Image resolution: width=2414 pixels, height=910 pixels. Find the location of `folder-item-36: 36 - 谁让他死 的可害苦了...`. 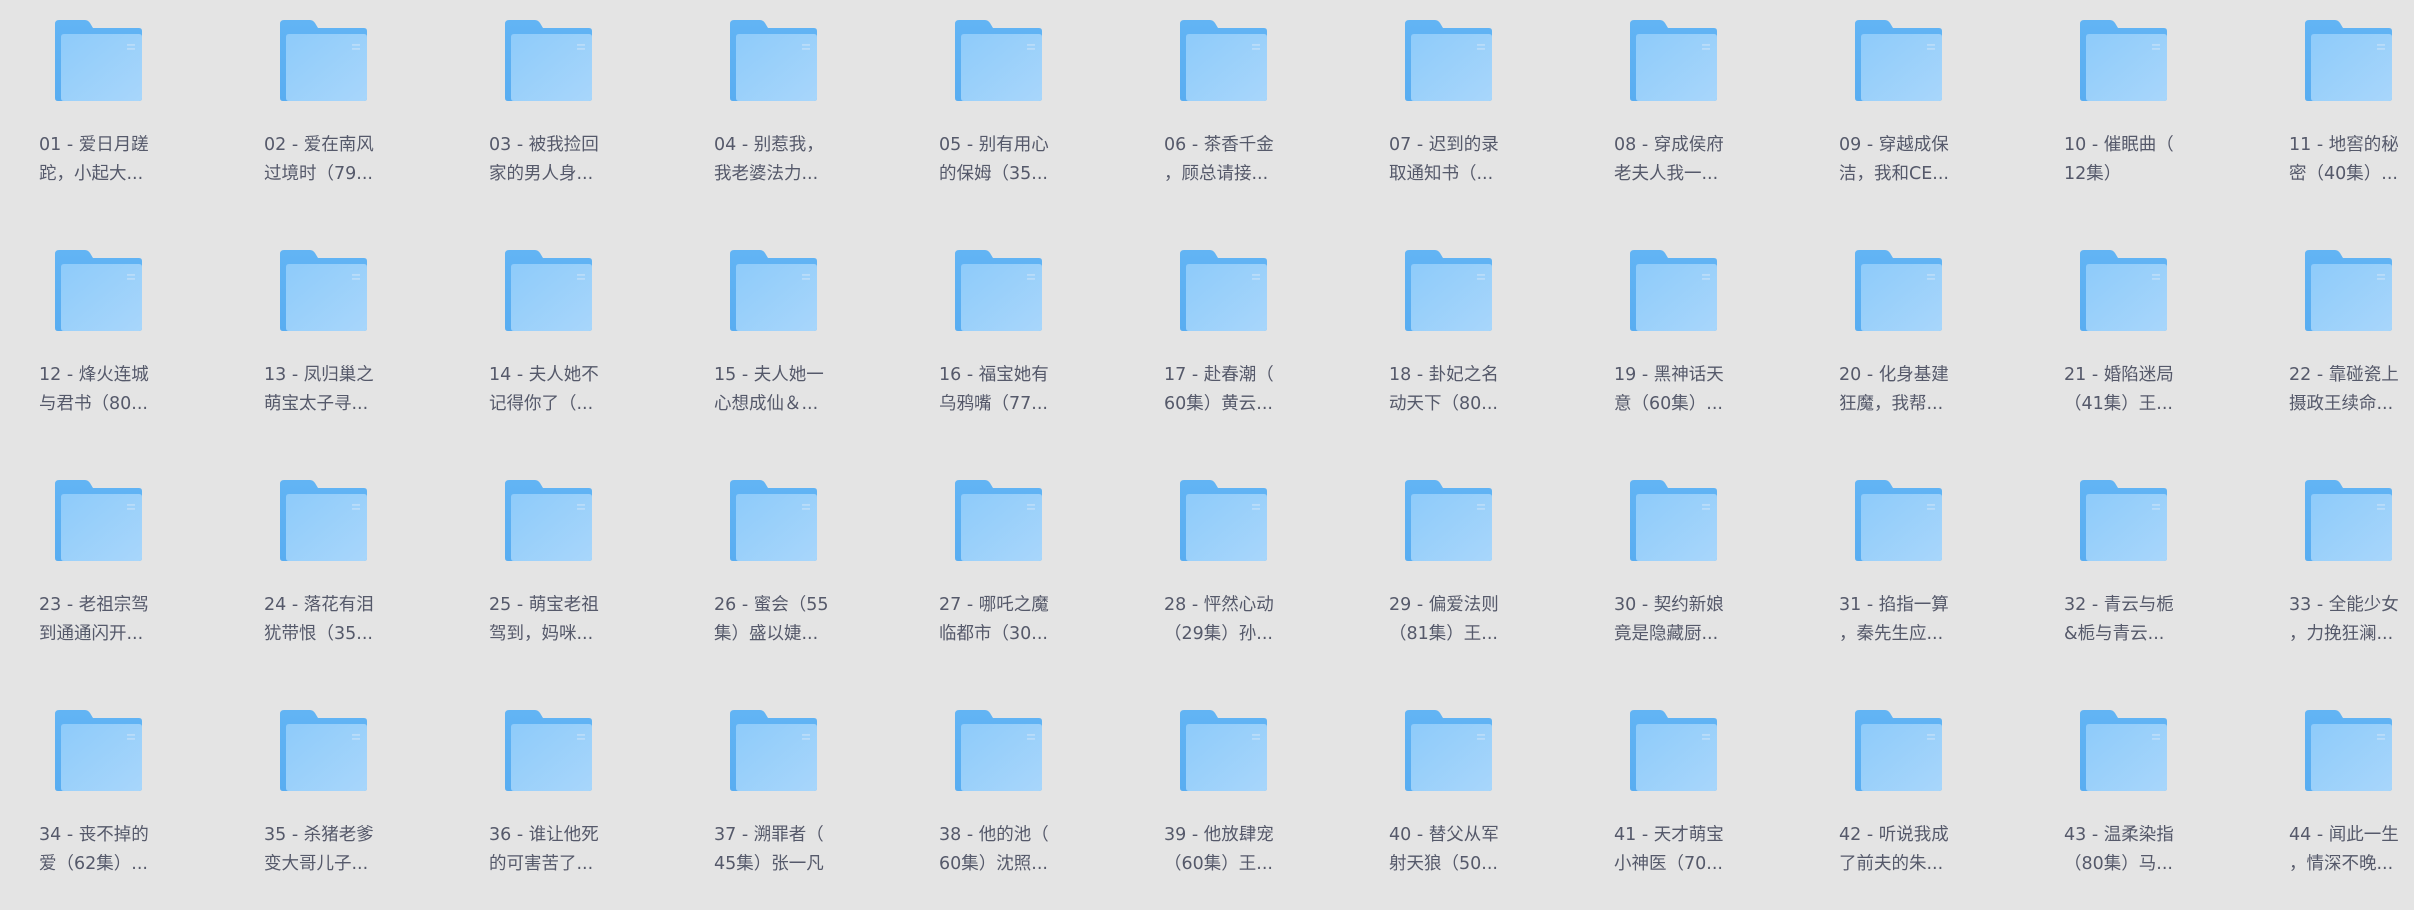

folder-item-36: 36 - 谁让他死 的可害苦了... is located at coordinates (563, 800).